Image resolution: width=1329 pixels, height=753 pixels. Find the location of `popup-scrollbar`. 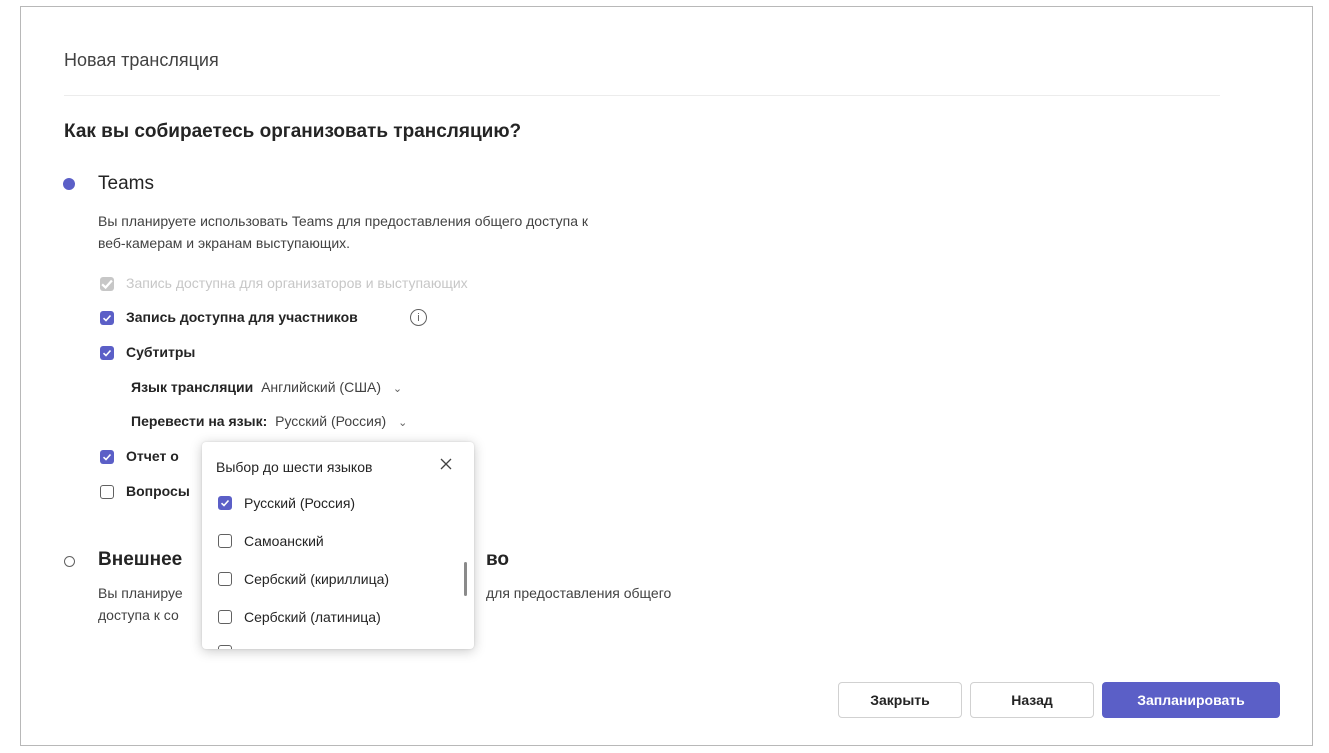

popup-scrollbar is located at coordinates (465, 579).